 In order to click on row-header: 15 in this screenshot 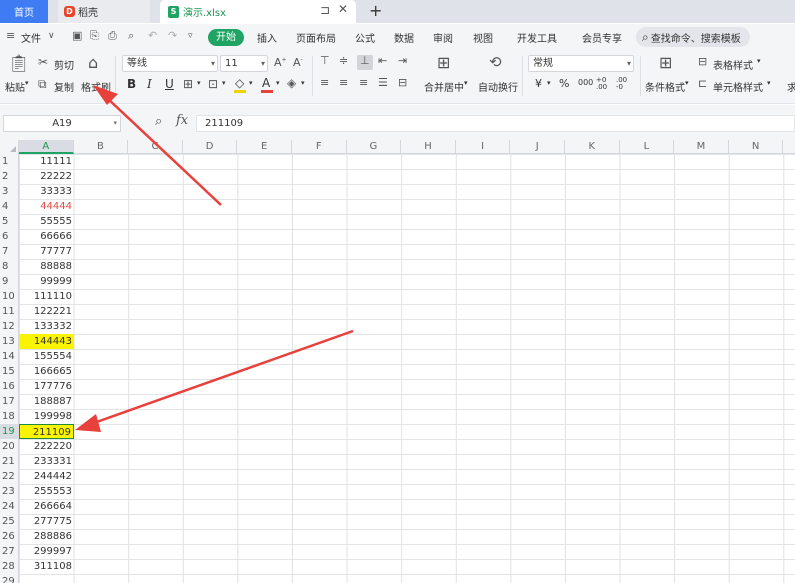, I will do `click(9, 371)`.